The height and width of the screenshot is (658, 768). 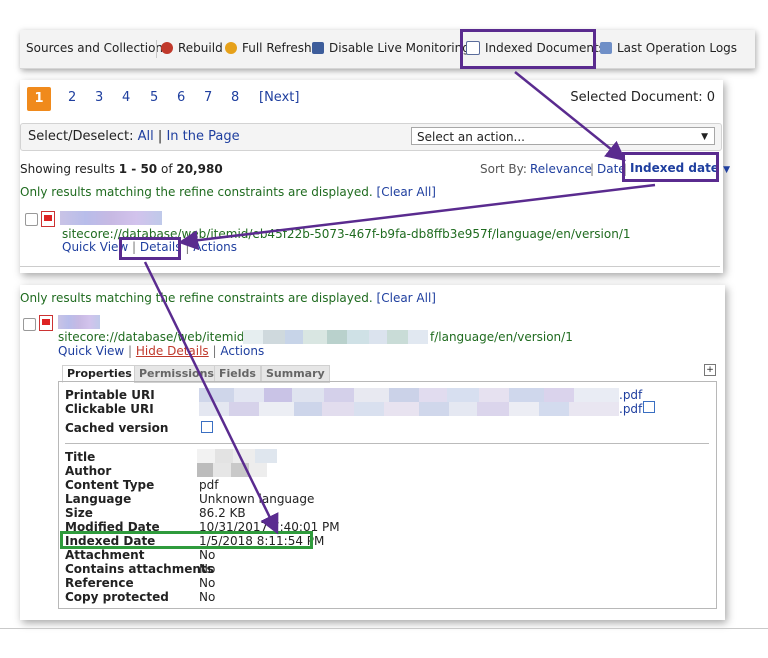 What do you see at coordinates (117, 597) in the screenshot?
I see `copy-protected-label: Copy protected` at bounding box center [117, 597].